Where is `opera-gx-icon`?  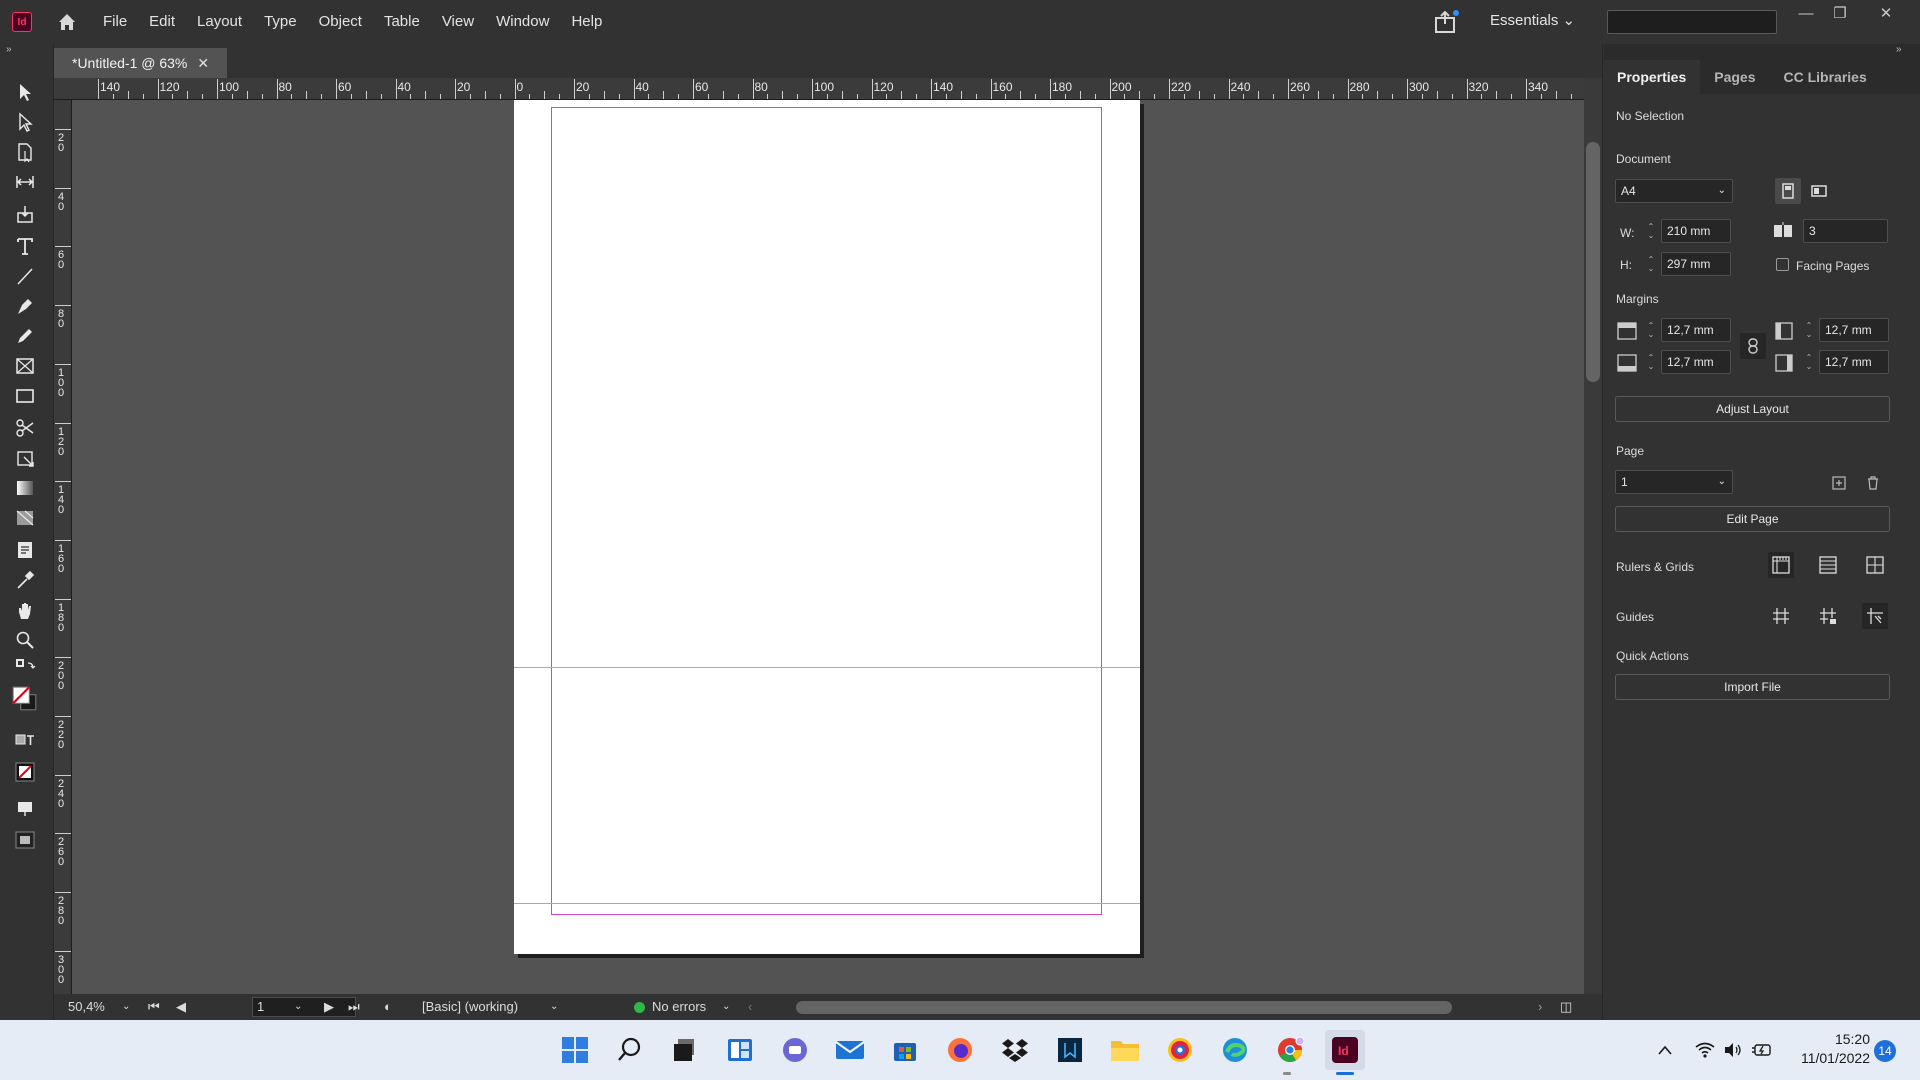
opera-gx-icon is located at coordinates (1180, 1050).